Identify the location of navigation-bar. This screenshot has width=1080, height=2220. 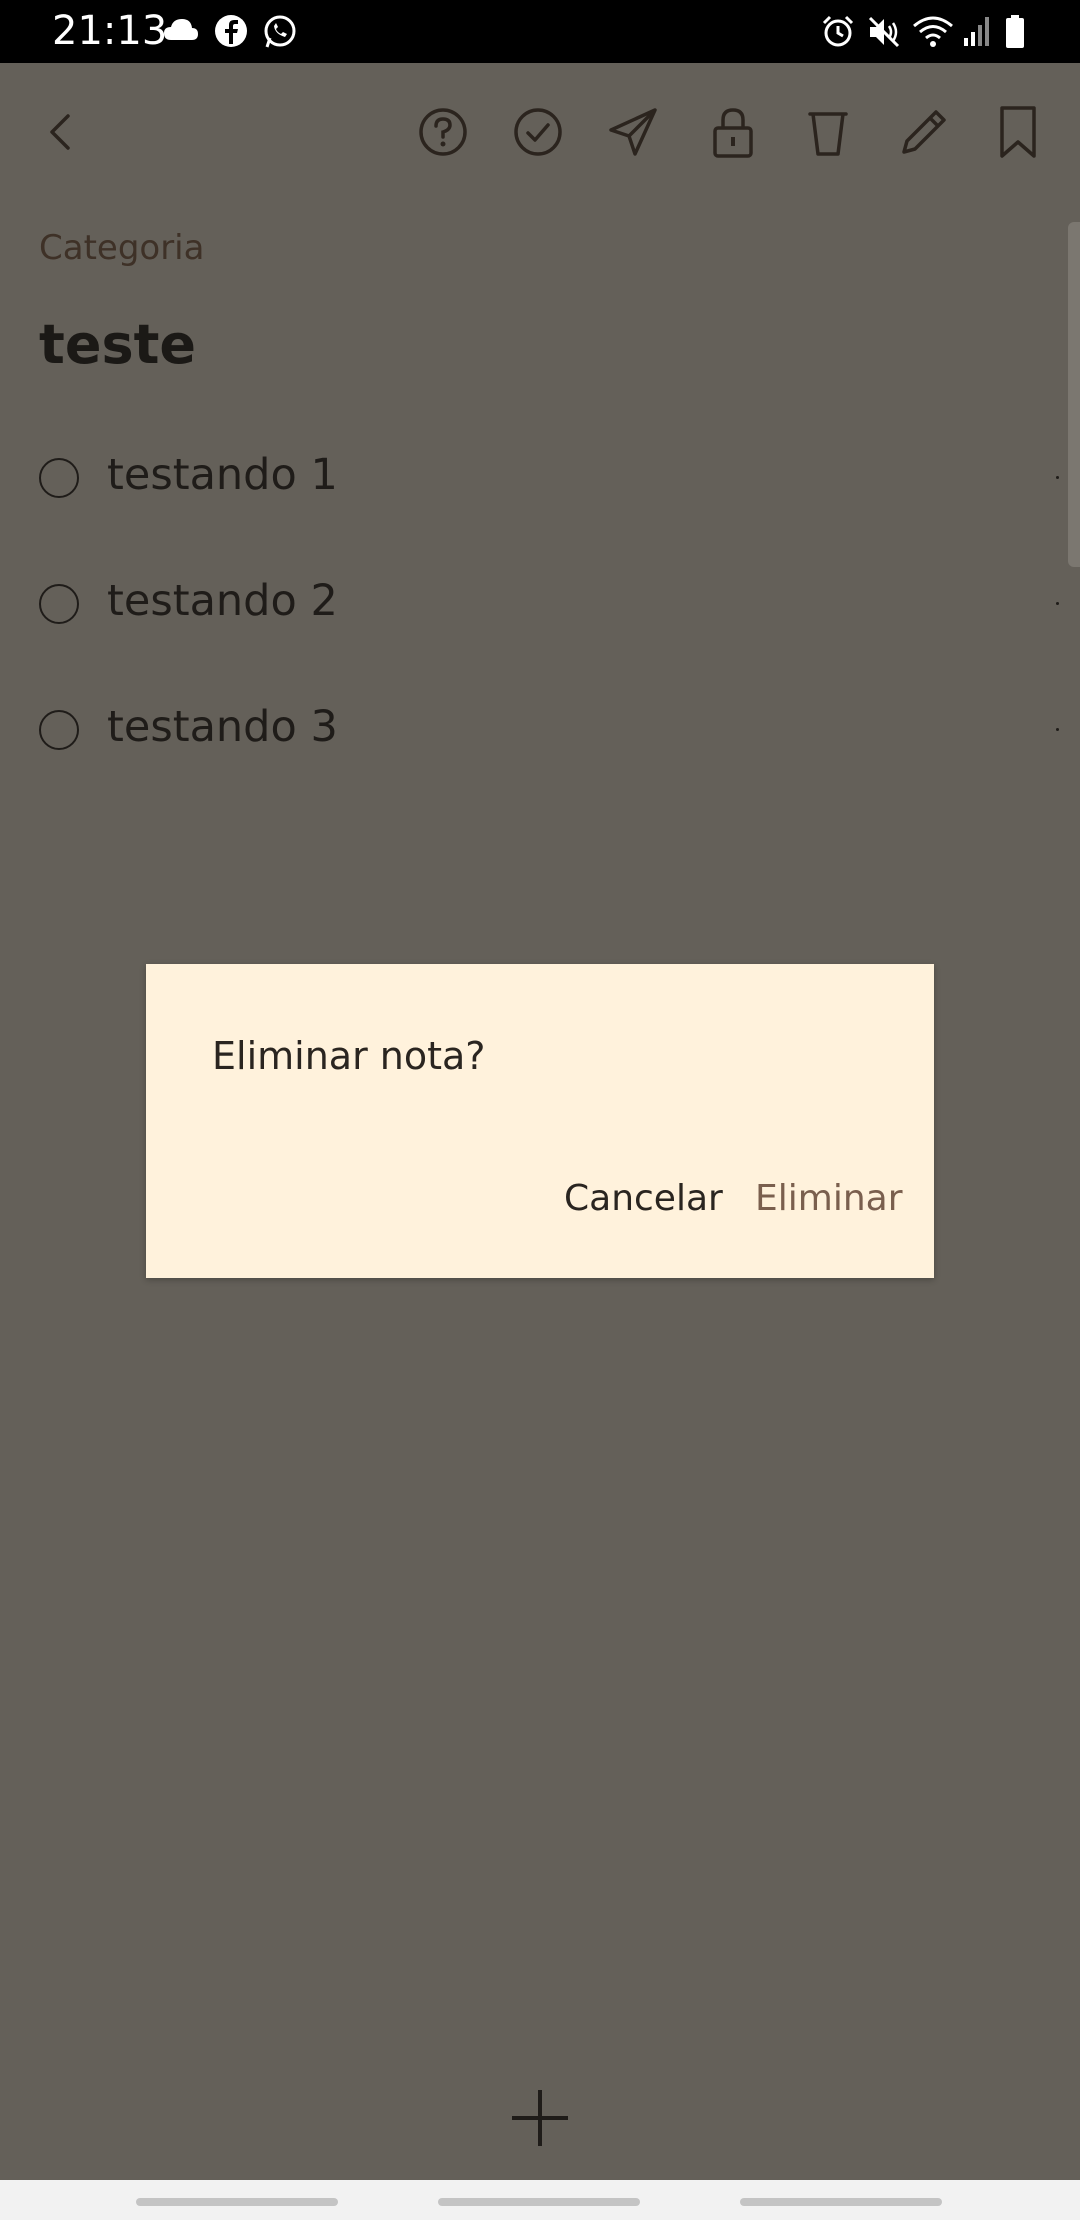
(540, 2200).